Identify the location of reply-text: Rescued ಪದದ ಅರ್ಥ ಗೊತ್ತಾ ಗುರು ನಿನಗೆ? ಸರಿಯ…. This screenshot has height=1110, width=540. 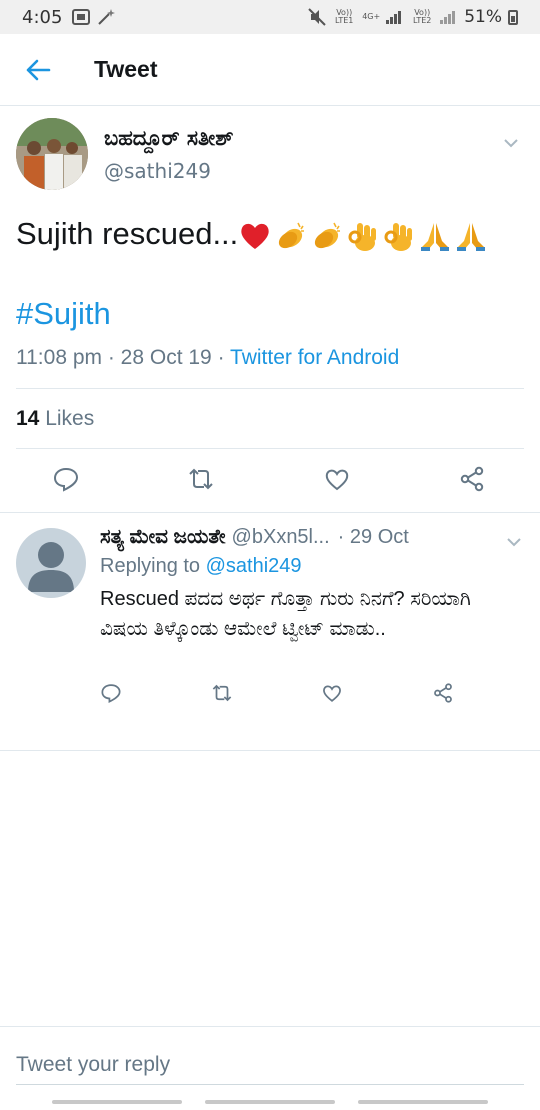
(285, 614).